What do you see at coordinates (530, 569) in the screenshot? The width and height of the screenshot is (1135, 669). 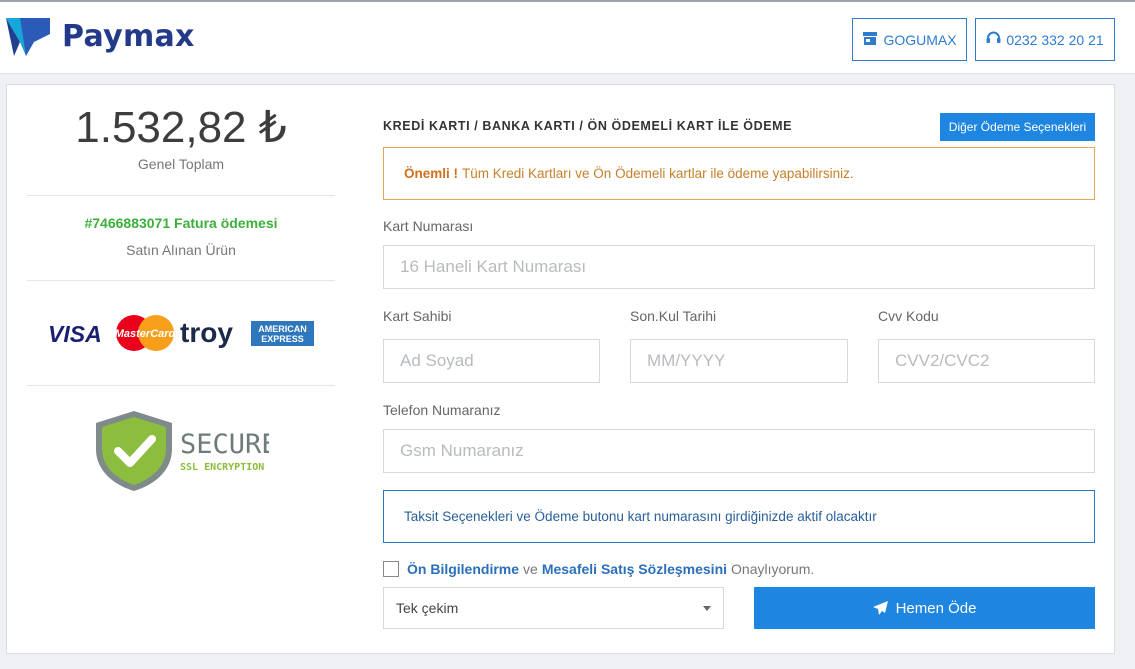 I see `agreement-conjunction: ve` at bounding box center [530, 569].